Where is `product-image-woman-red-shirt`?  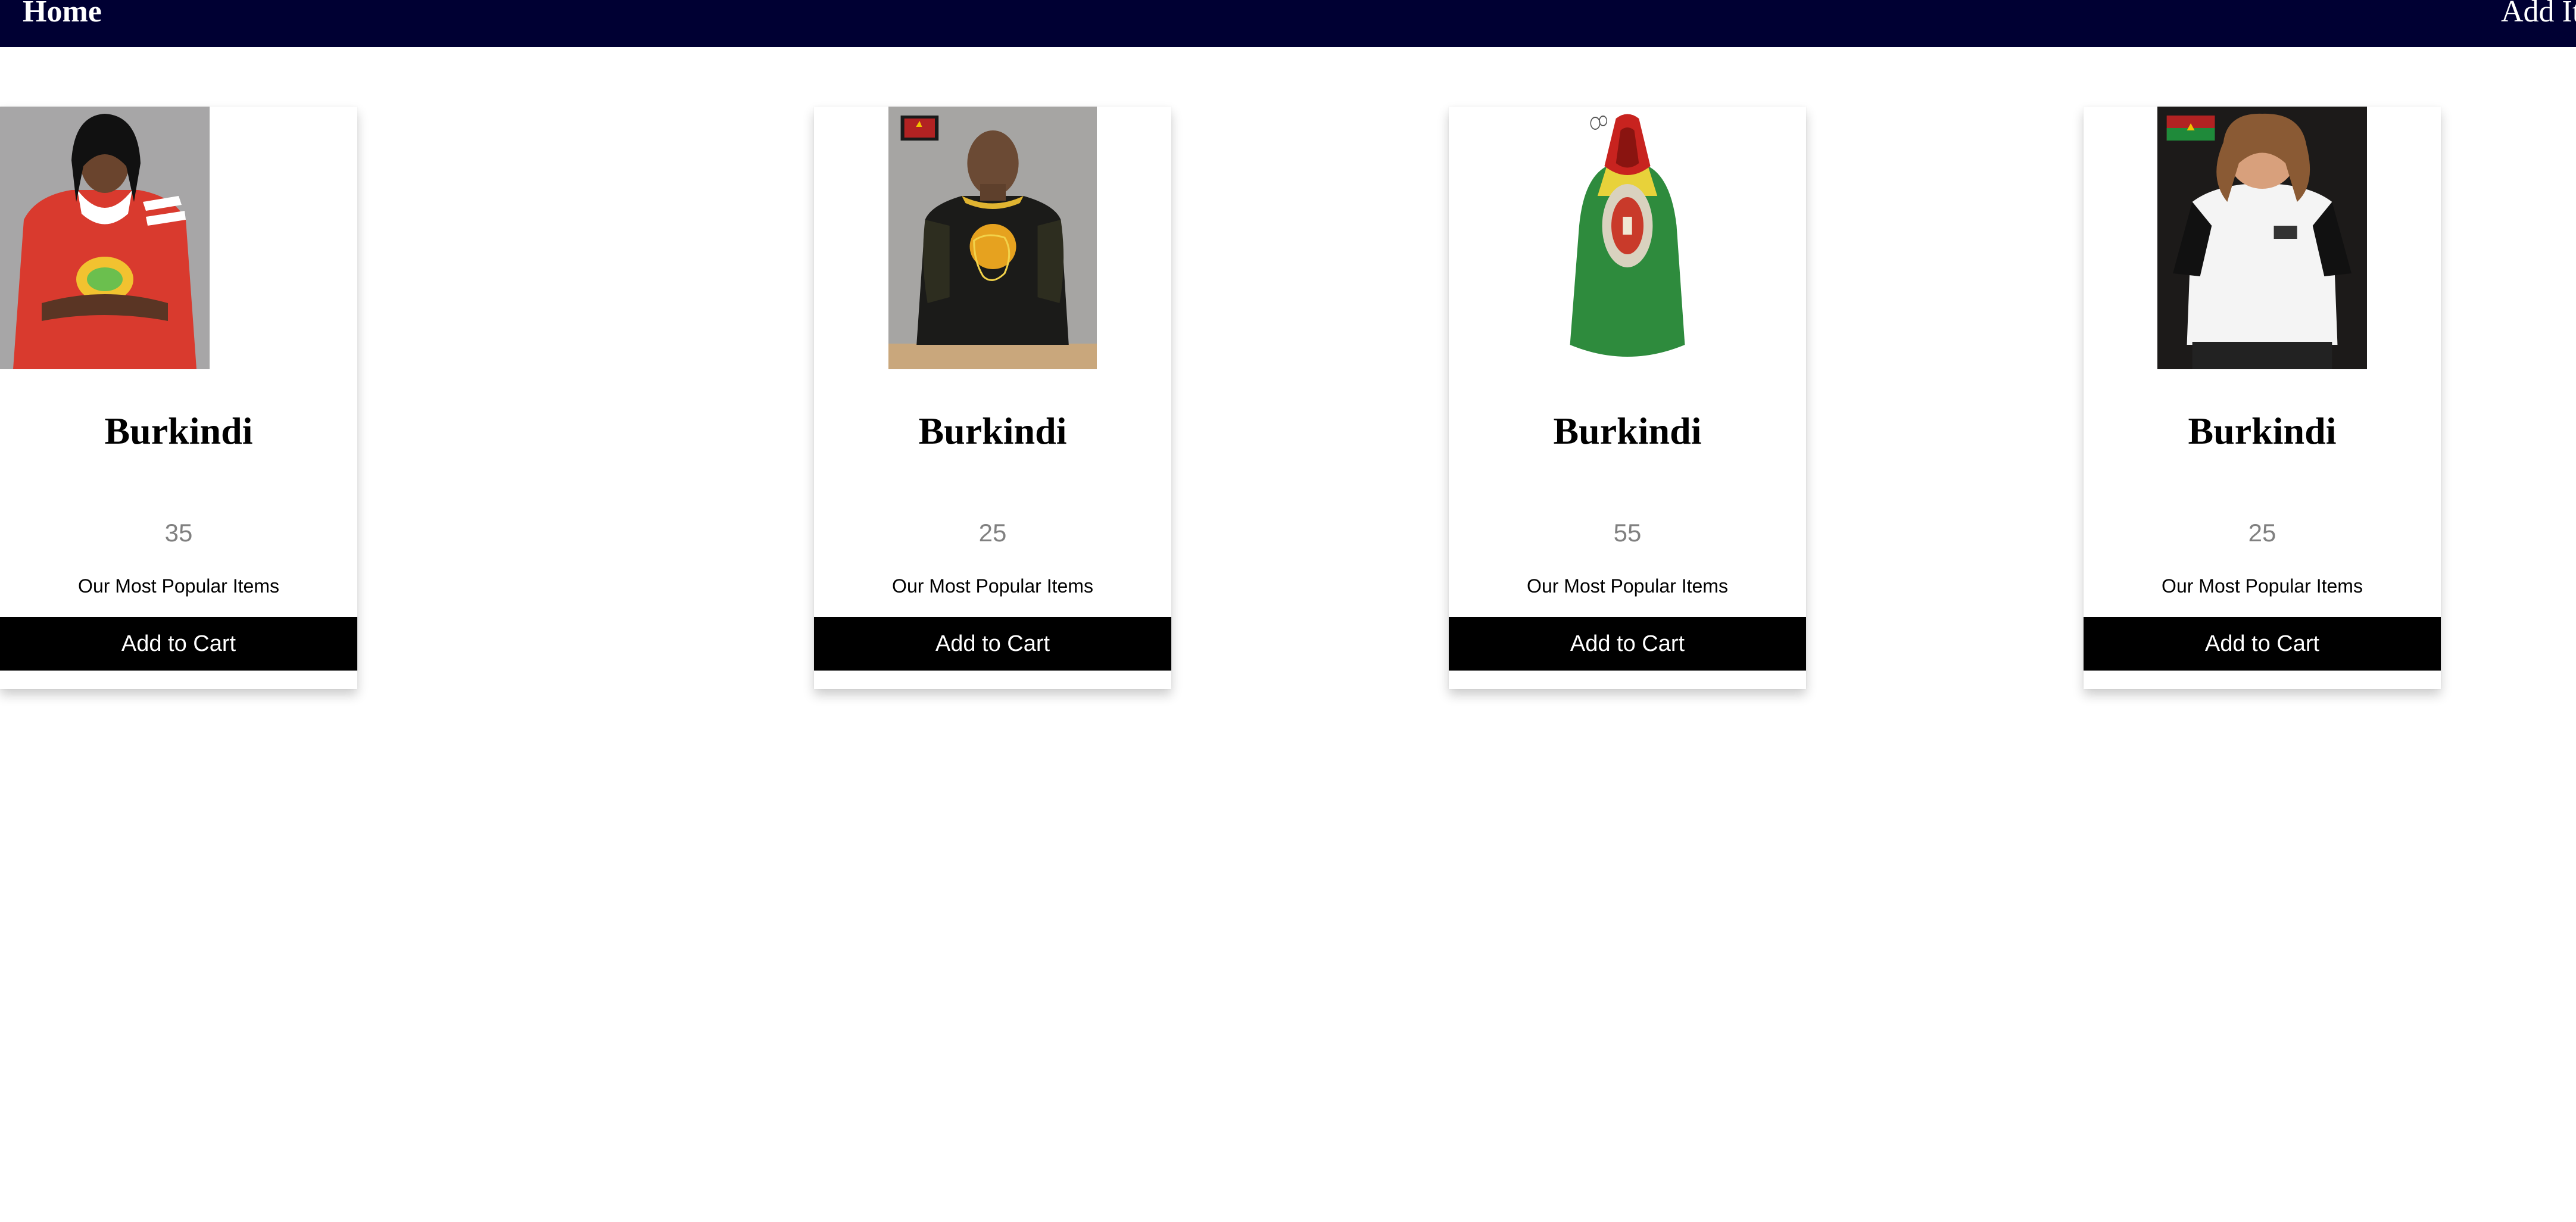 product-image-woman-red-shirt is located at coordinates (105, 238).